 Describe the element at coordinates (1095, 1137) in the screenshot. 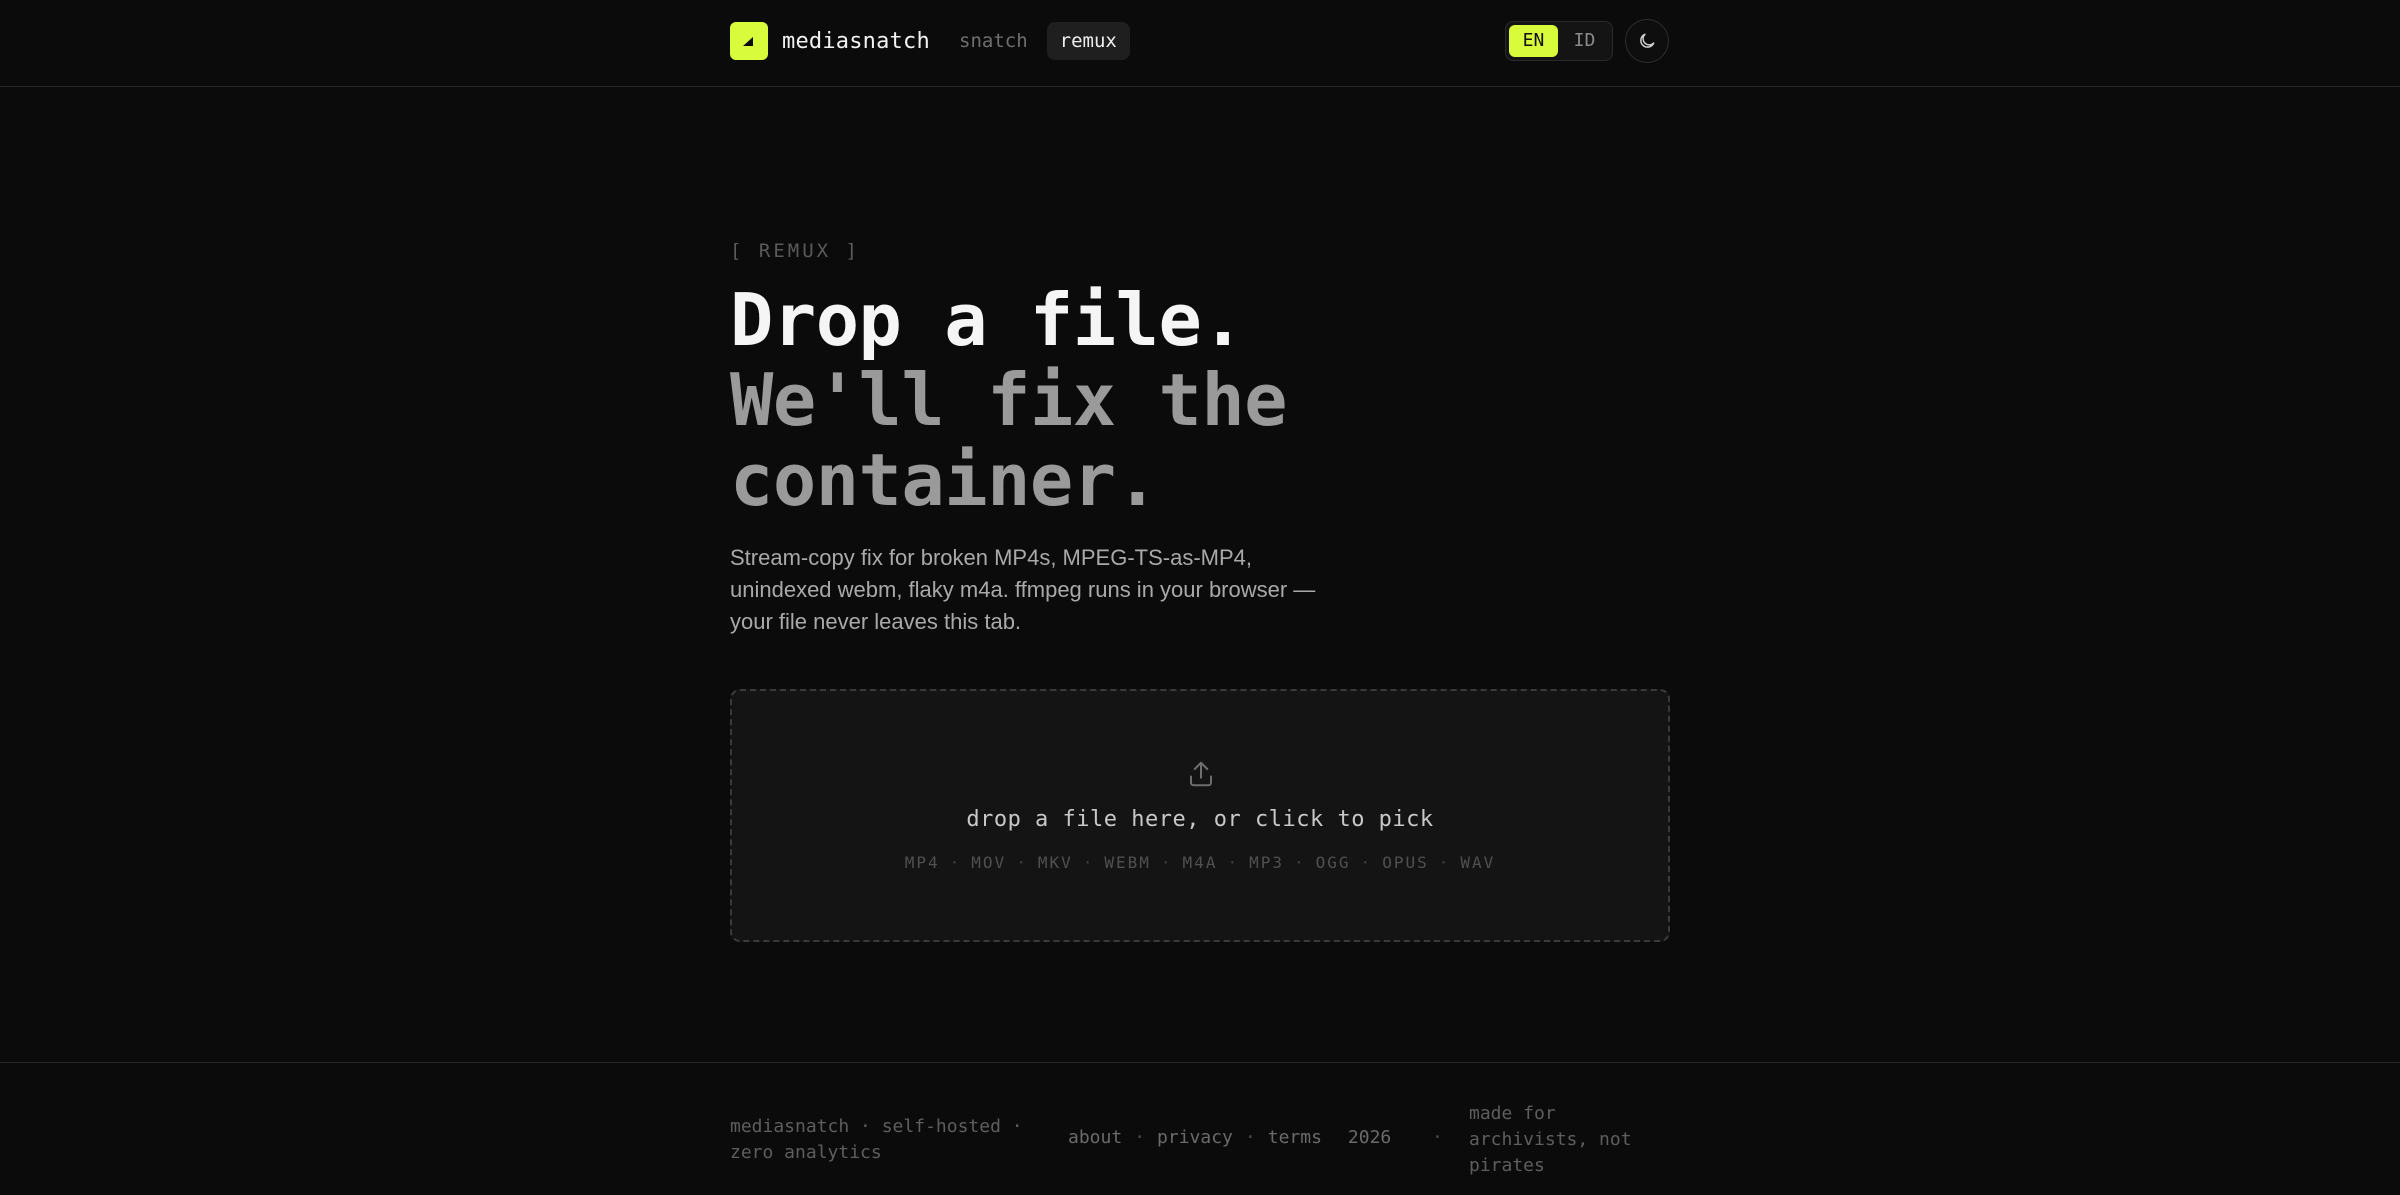

I see `footer-link-about: about` at that location.